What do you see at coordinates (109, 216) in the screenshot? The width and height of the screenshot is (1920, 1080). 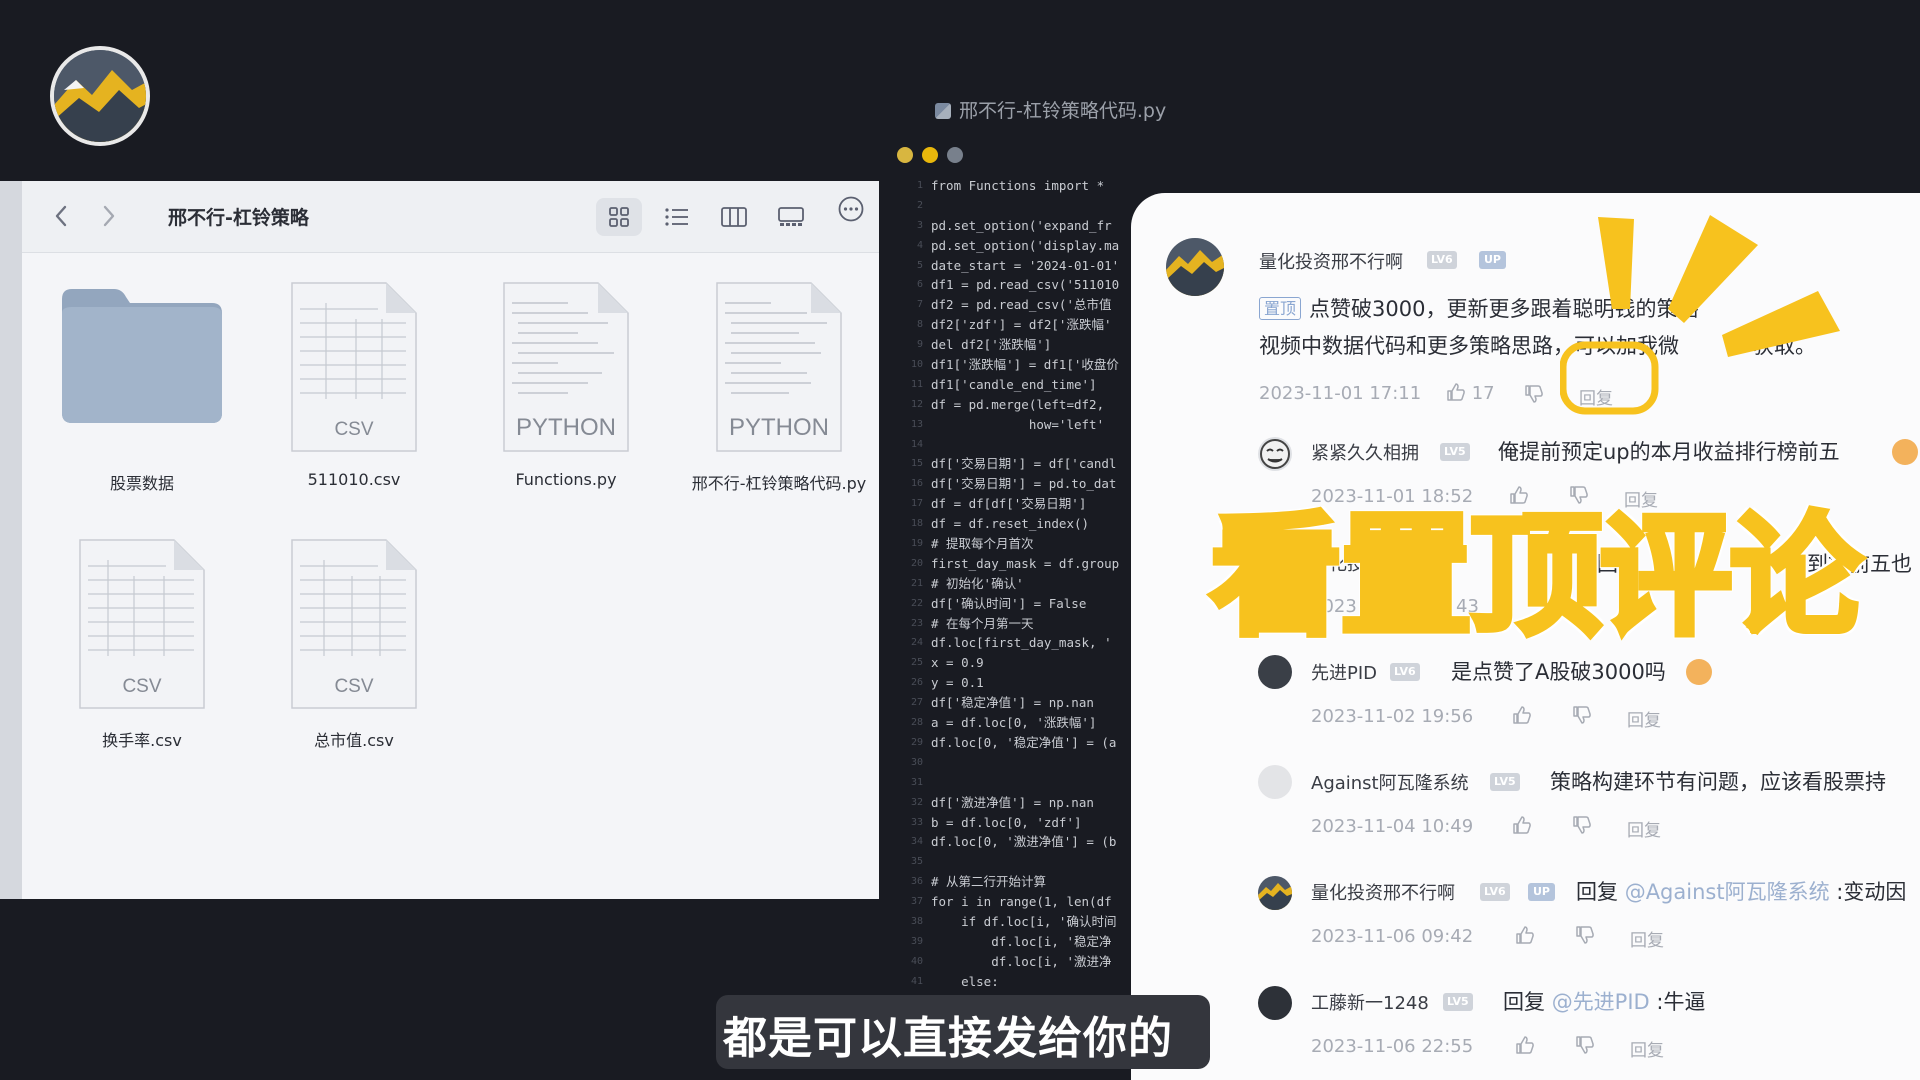 I see `forward-button` at bounding box center [109, 216].